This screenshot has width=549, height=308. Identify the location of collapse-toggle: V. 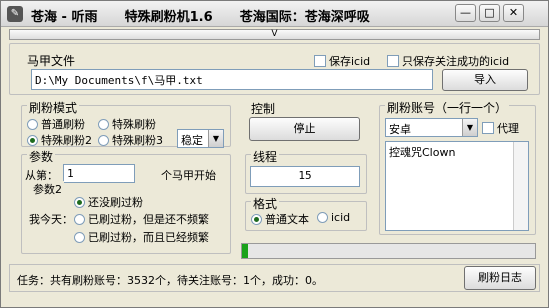
(274, 34).